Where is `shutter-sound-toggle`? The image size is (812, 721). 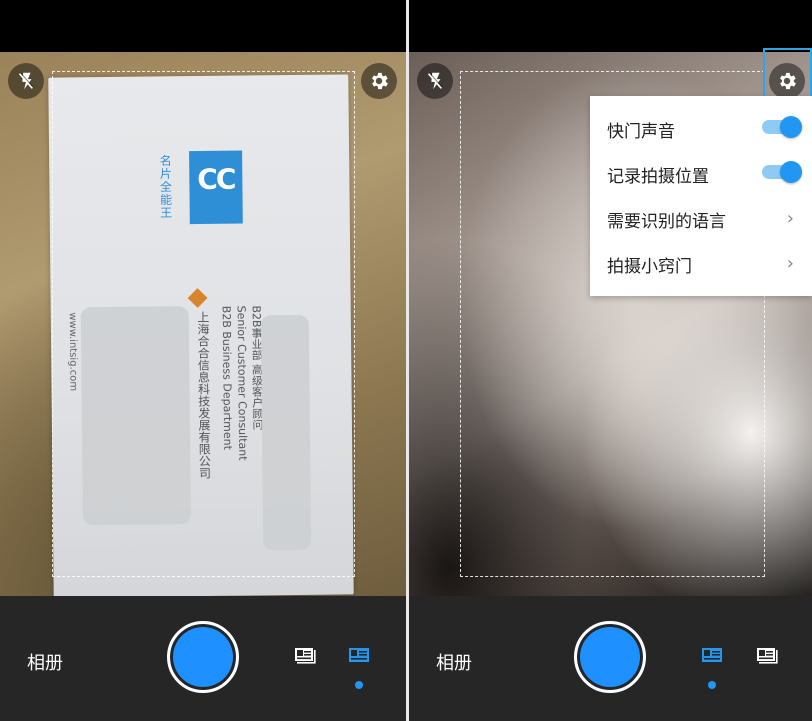 shutter-sound-toggle is located at coordinates (782, 127).